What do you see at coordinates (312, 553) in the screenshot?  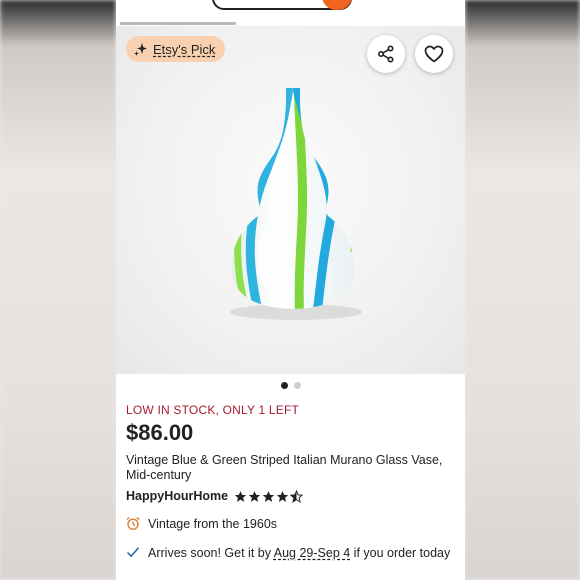 I see `delivery-dates-link: Aug 29-Sep 4` at bounding box center [312, 553].